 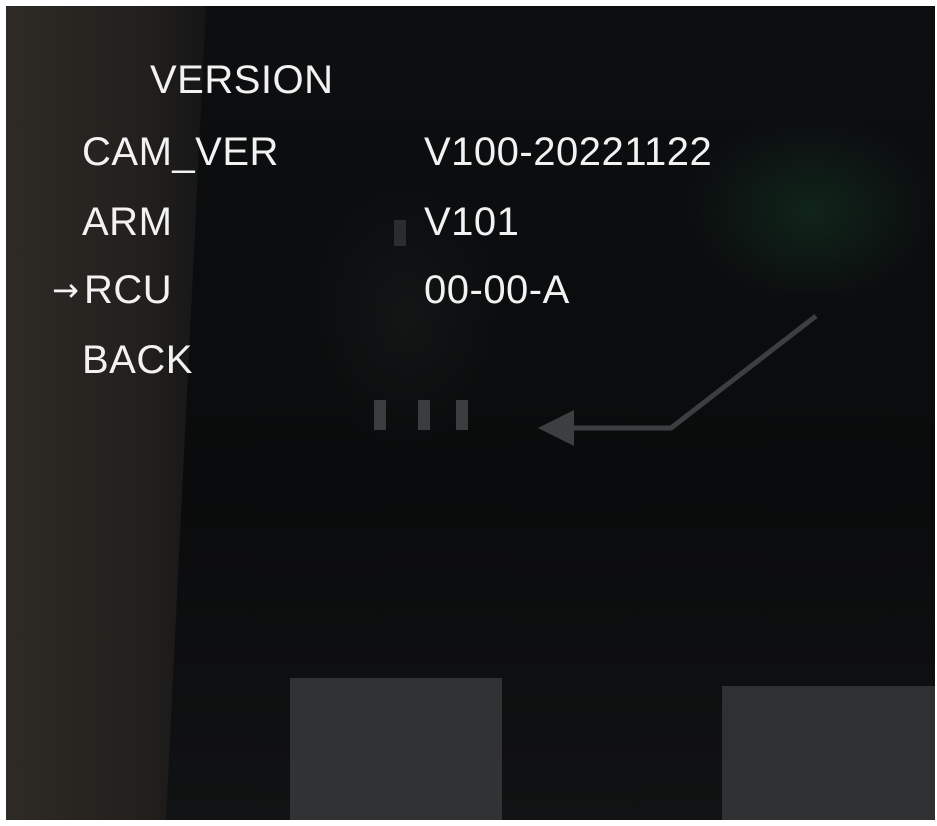 What do you see at coordinates (568, 152) in the screenshot?
I see `menu-item-value: V100-20221122` at bounding box center [568, 152].